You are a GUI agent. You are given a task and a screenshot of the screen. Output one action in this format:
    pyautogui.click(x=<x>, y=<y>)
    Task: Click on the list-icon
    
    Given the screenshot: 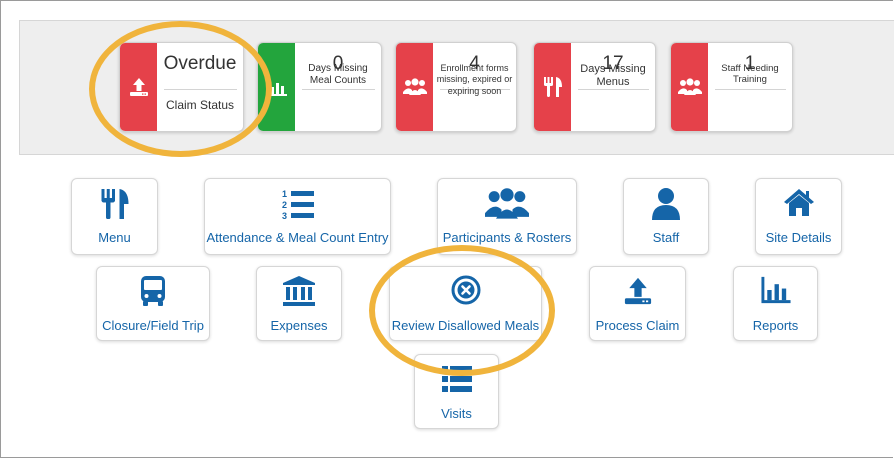 What is the action you would take?
    pyautogui.click(x=456, y=379)
    